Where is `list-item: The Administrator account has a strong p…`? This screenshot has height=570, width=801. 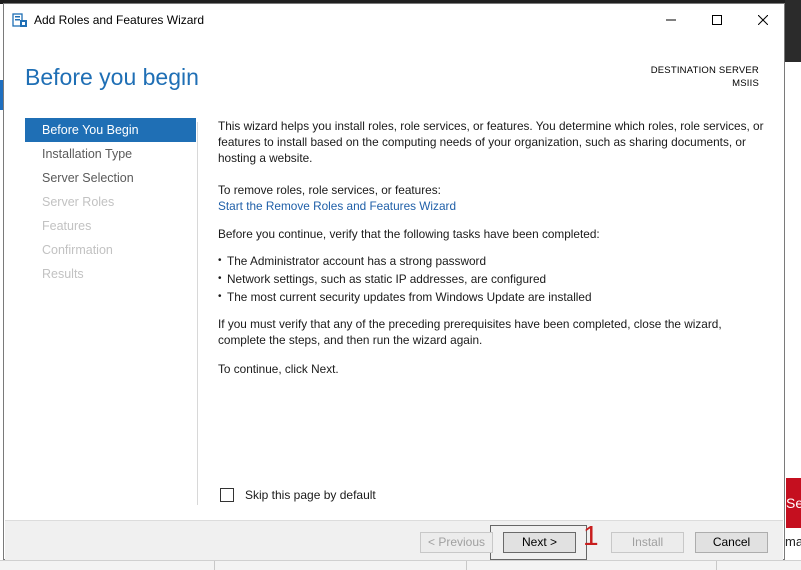
list-item: The Administrator account has a strong p… is located at coordinates (493, 261).